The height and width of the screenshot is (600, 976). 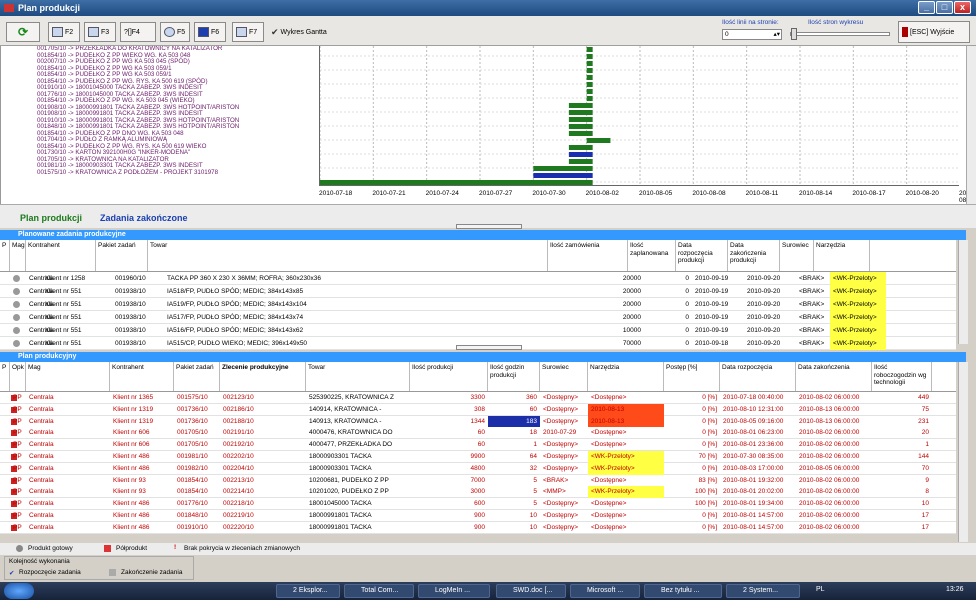 I want to click on planned-cell: IA516/FP, PUDŁO SPÓD; MEDIC; 384x143x62, so click(x=235, y=330).